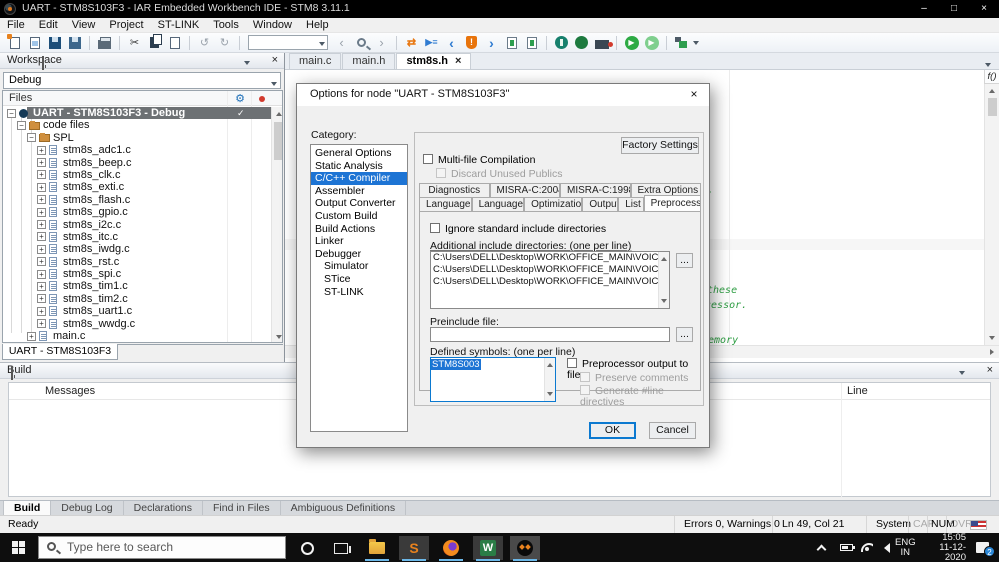  I want to click on tree-item-stm8s-exti-c: + stm8s_exti.c, so click(137, 187).